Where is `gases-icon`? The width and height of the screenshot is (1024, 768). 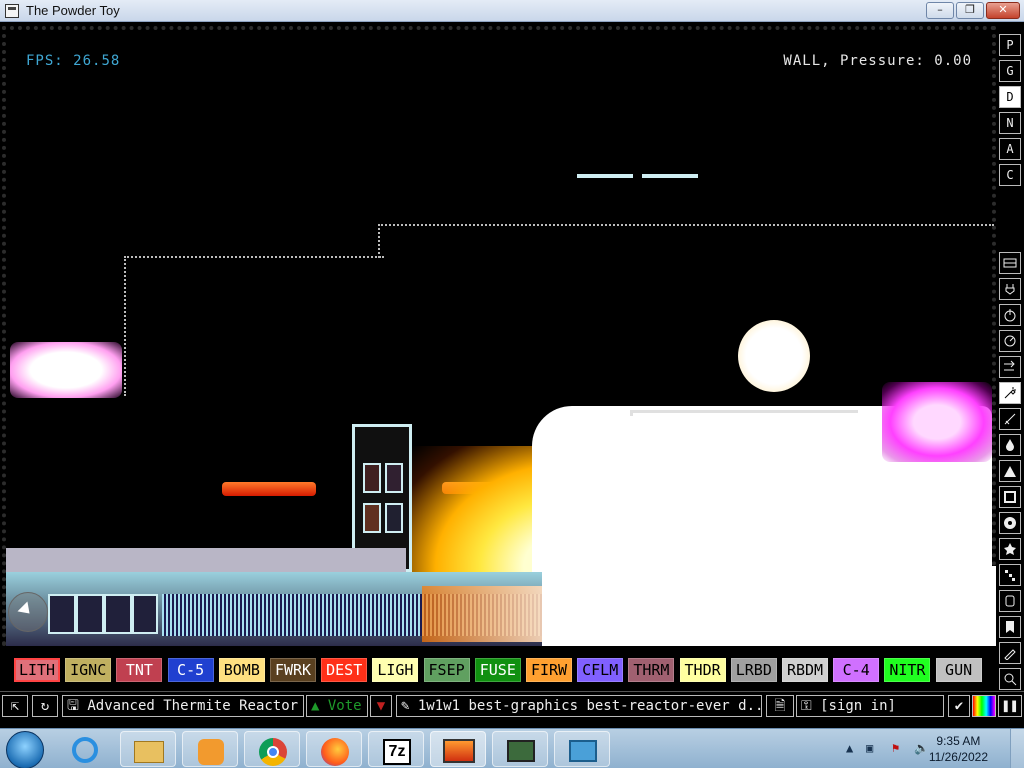
gases-icon is located at coordinates (1010, 419).